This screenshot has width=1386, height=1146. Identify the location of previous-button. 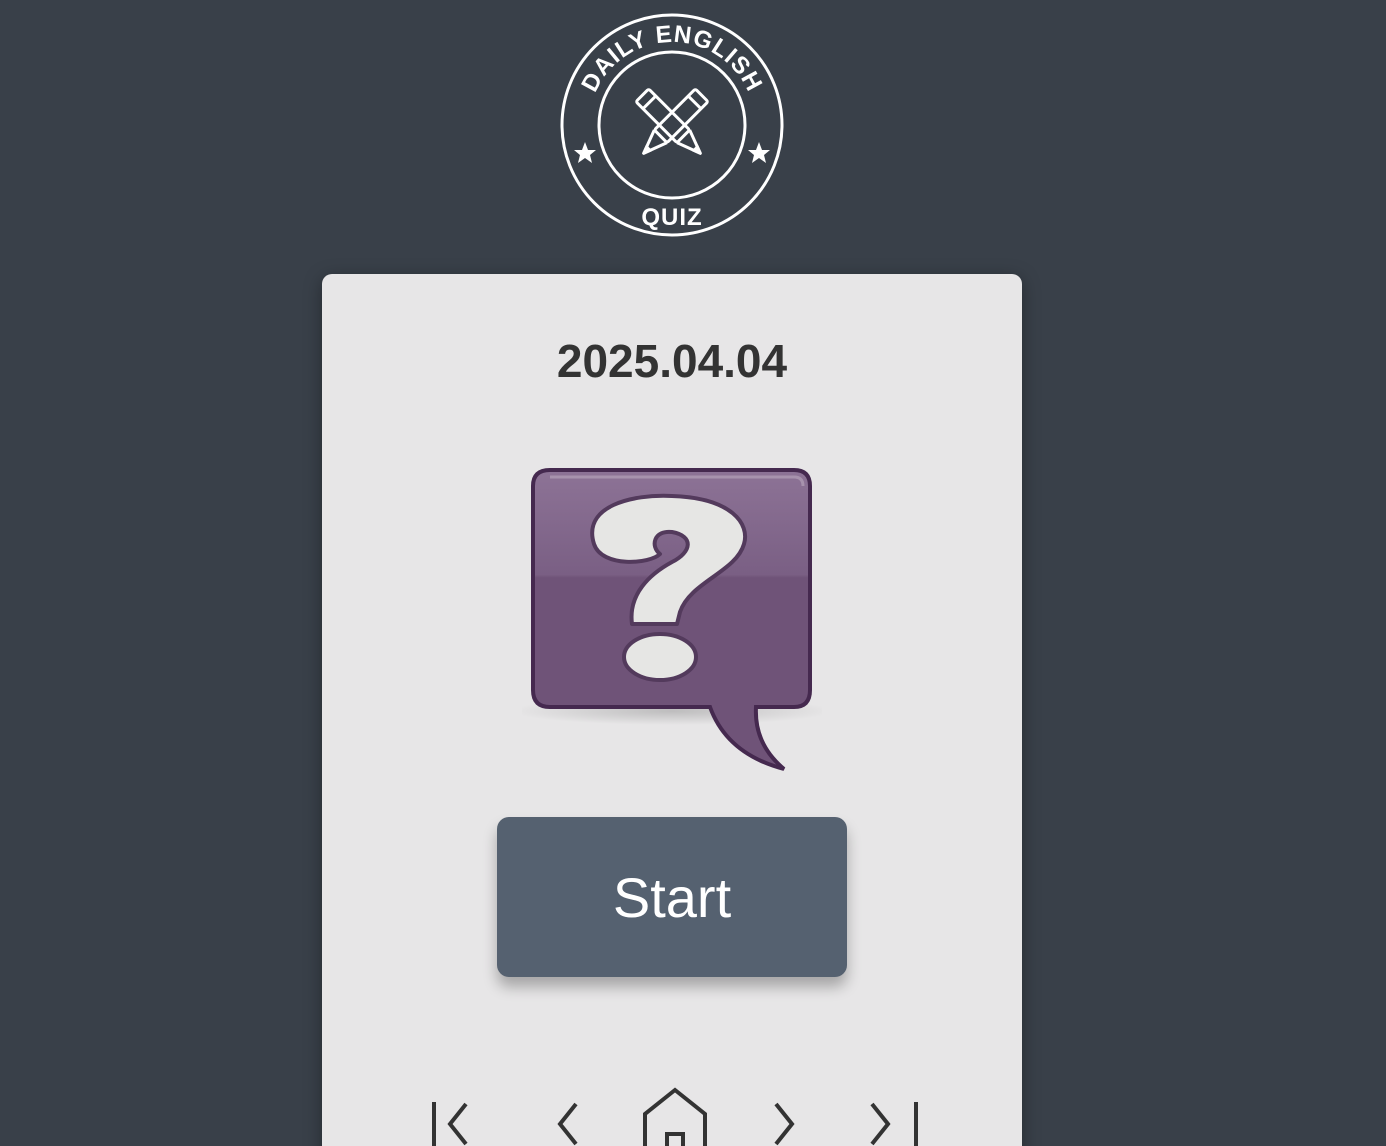
(567, 1115).